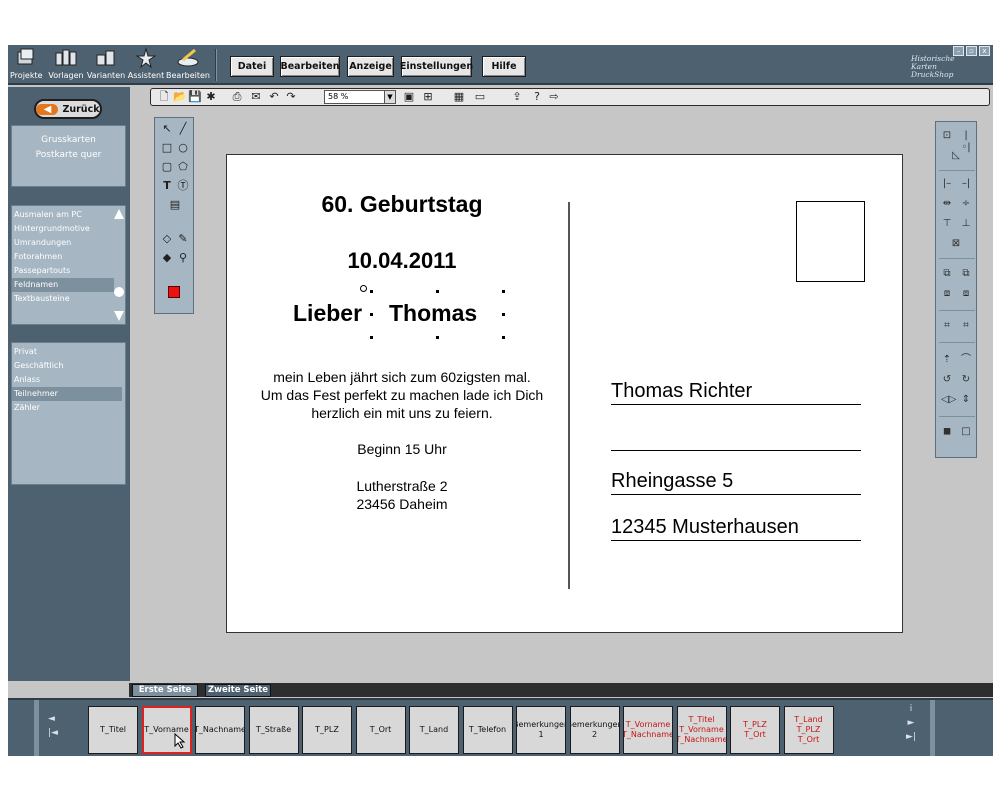 Image resolution: width=1000 pixels, height=800 pixels. Describe the element at coordinates (966, 224) in the screenshot. I see `align-bottom-icon: ⊥` at that location.